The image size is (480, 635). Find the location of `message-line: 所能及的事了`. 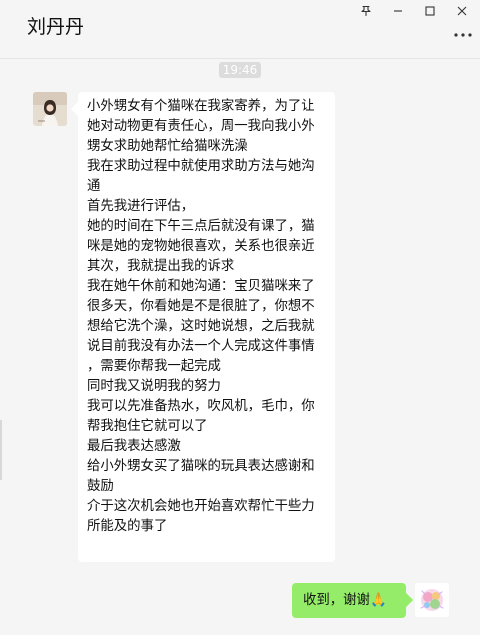

message-line: 所能及的事了 is located at coordinates (127, 526).